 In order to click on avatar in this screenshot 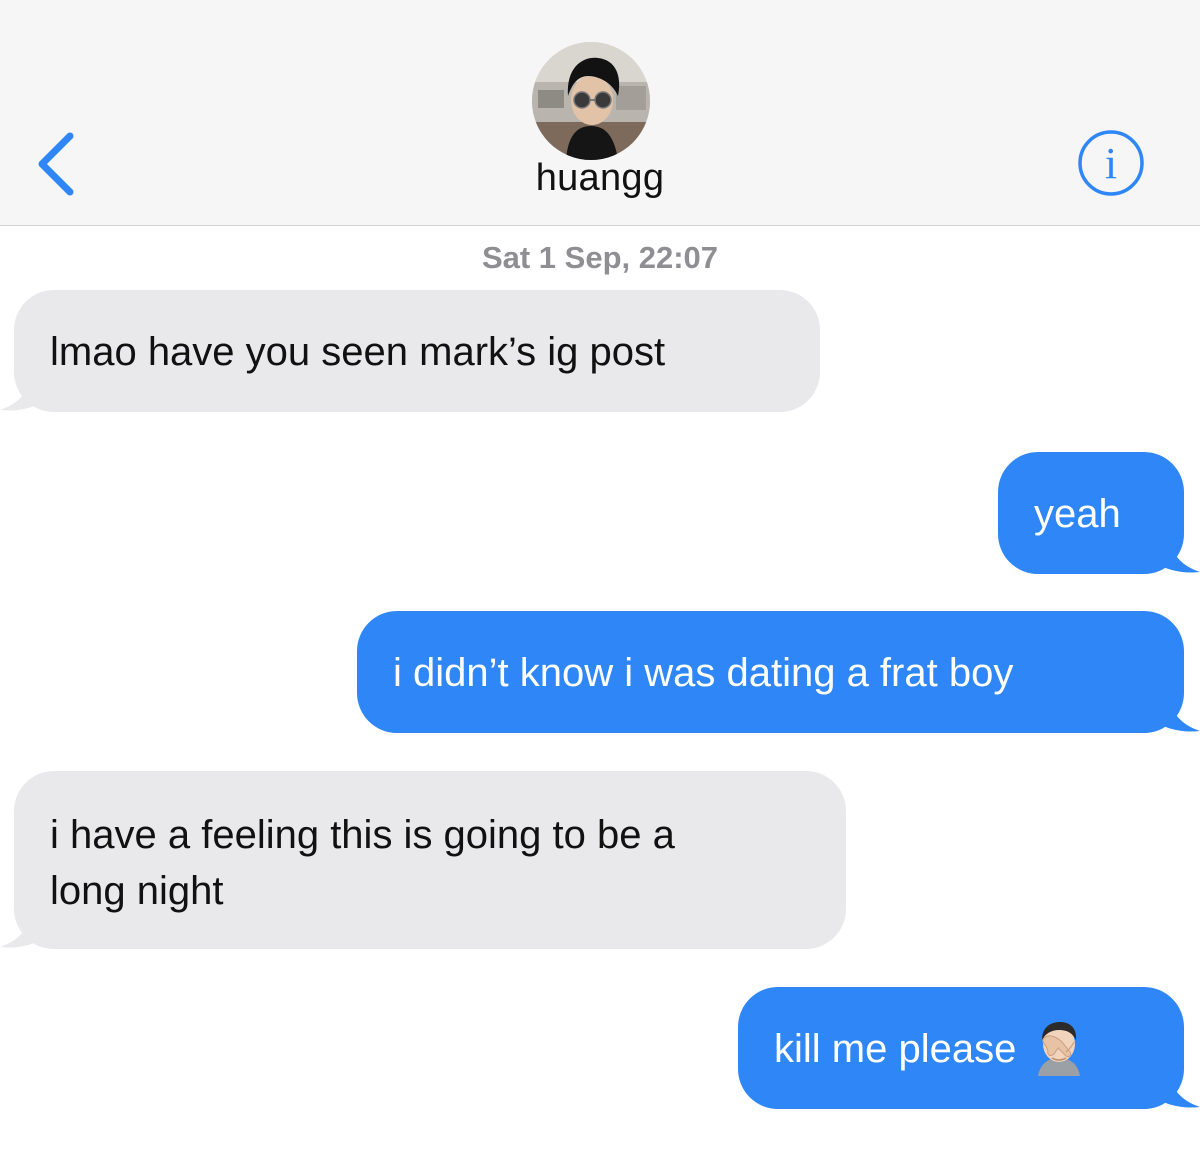, I will do `click(591, 101)`.